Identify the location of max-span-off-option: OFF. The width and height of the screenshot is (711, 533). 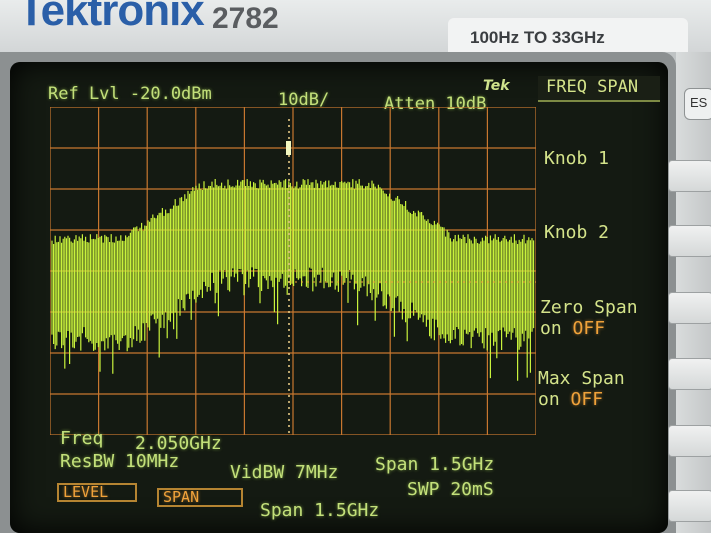
(587, 399).